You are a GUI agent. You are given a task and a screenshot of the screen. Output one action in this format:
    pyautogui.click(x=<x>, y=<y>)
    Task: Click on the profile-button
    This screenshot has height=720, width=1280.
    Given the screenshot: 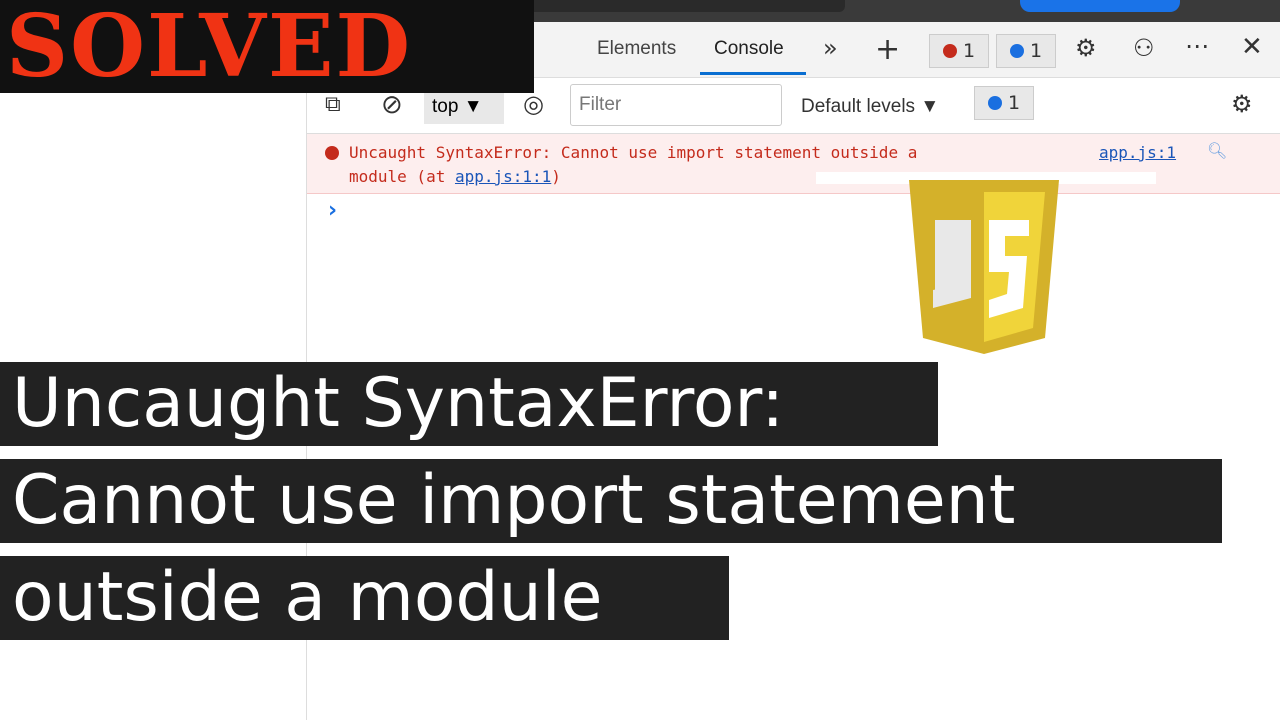 What is the action you would take?
    pyautogui.click(x=1100, y=6)
    